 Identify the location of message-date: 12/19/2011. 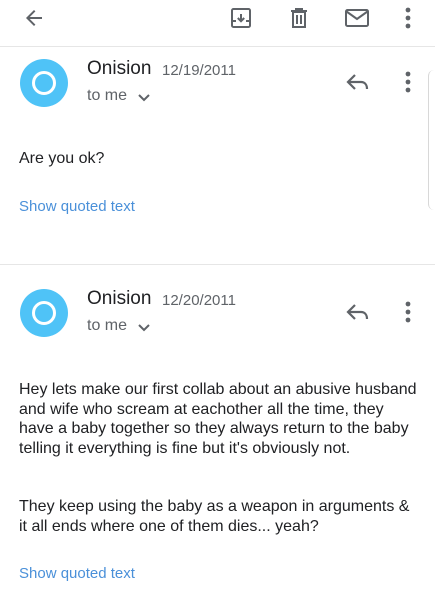
(199, 70).